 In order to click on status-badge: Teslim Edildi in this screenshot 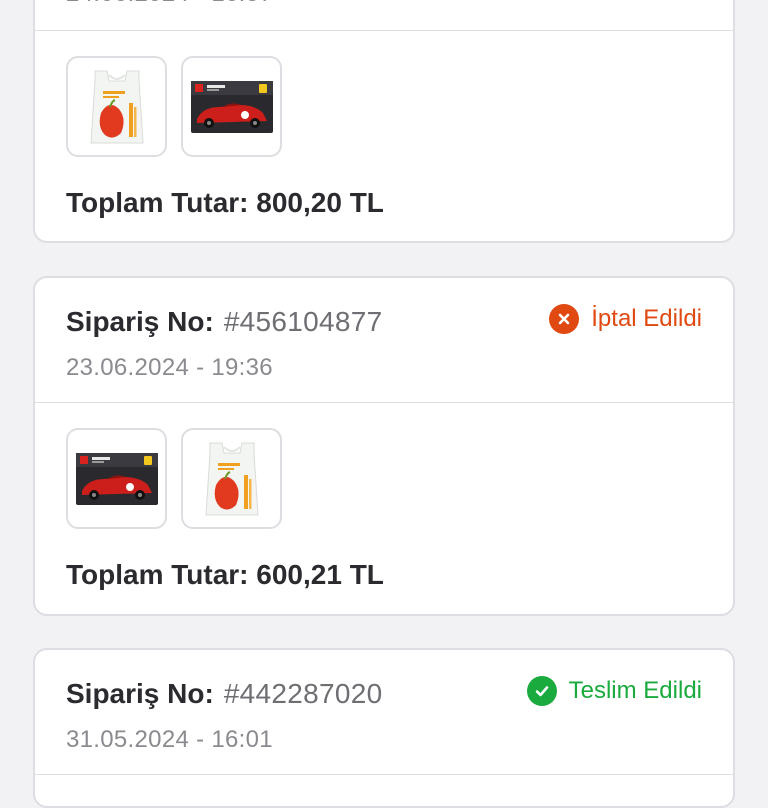, I will do `click(614, 691)`.